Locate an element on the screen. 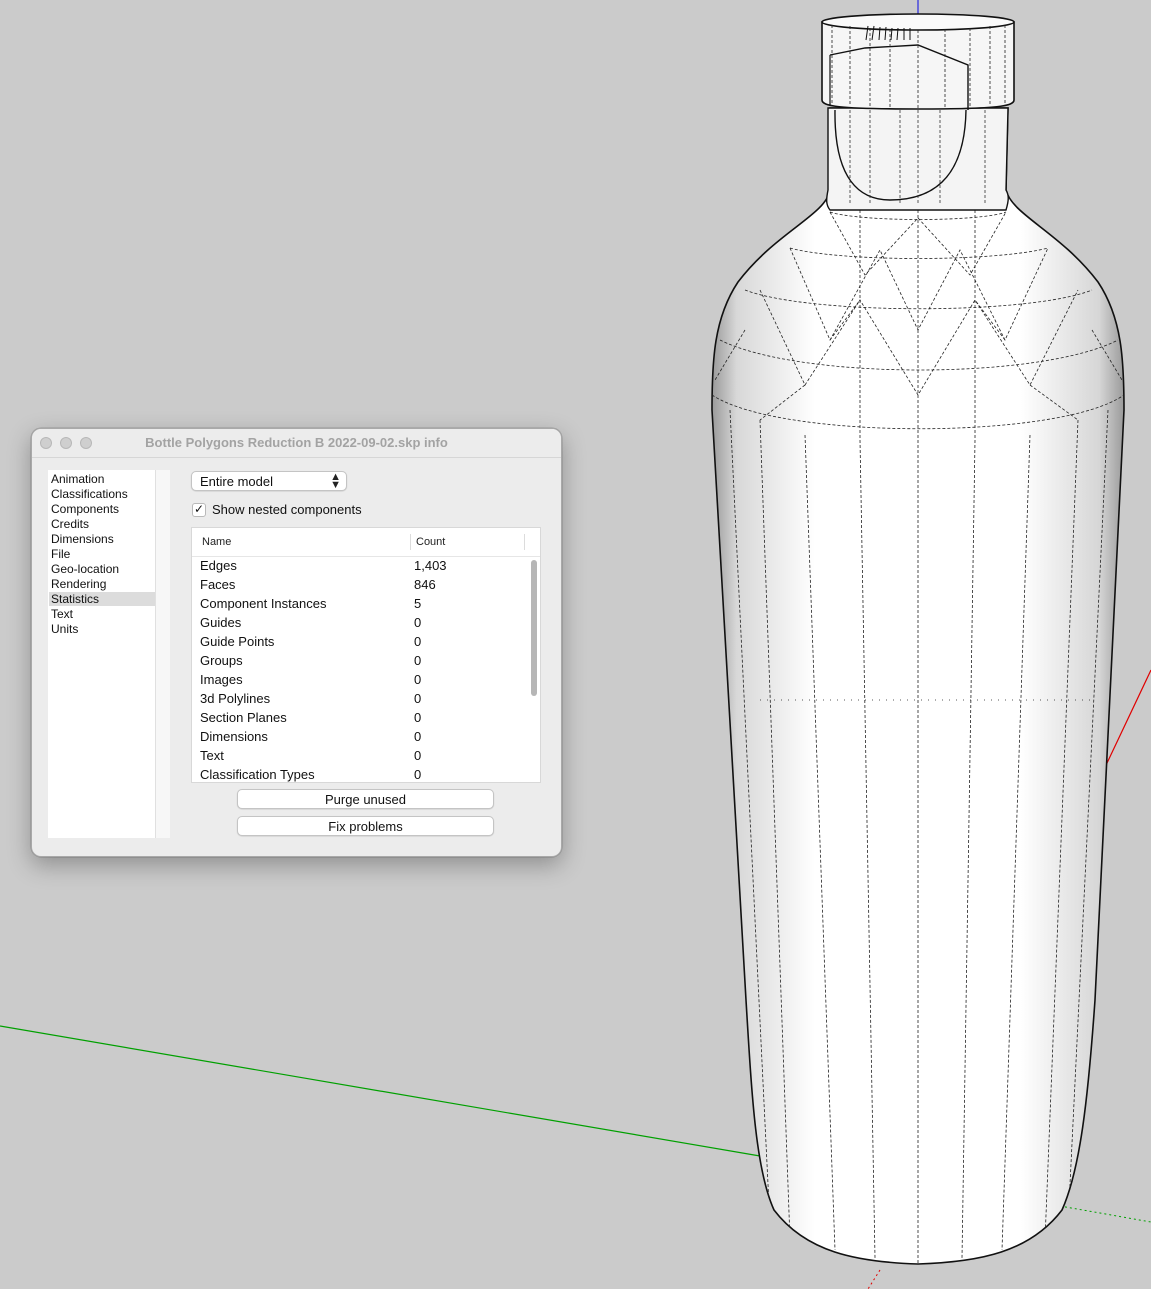 Image resolution: width=1151 pixels, height=1289 pixels. row-name: 3d Polylines is located at coordinates (235, 698).